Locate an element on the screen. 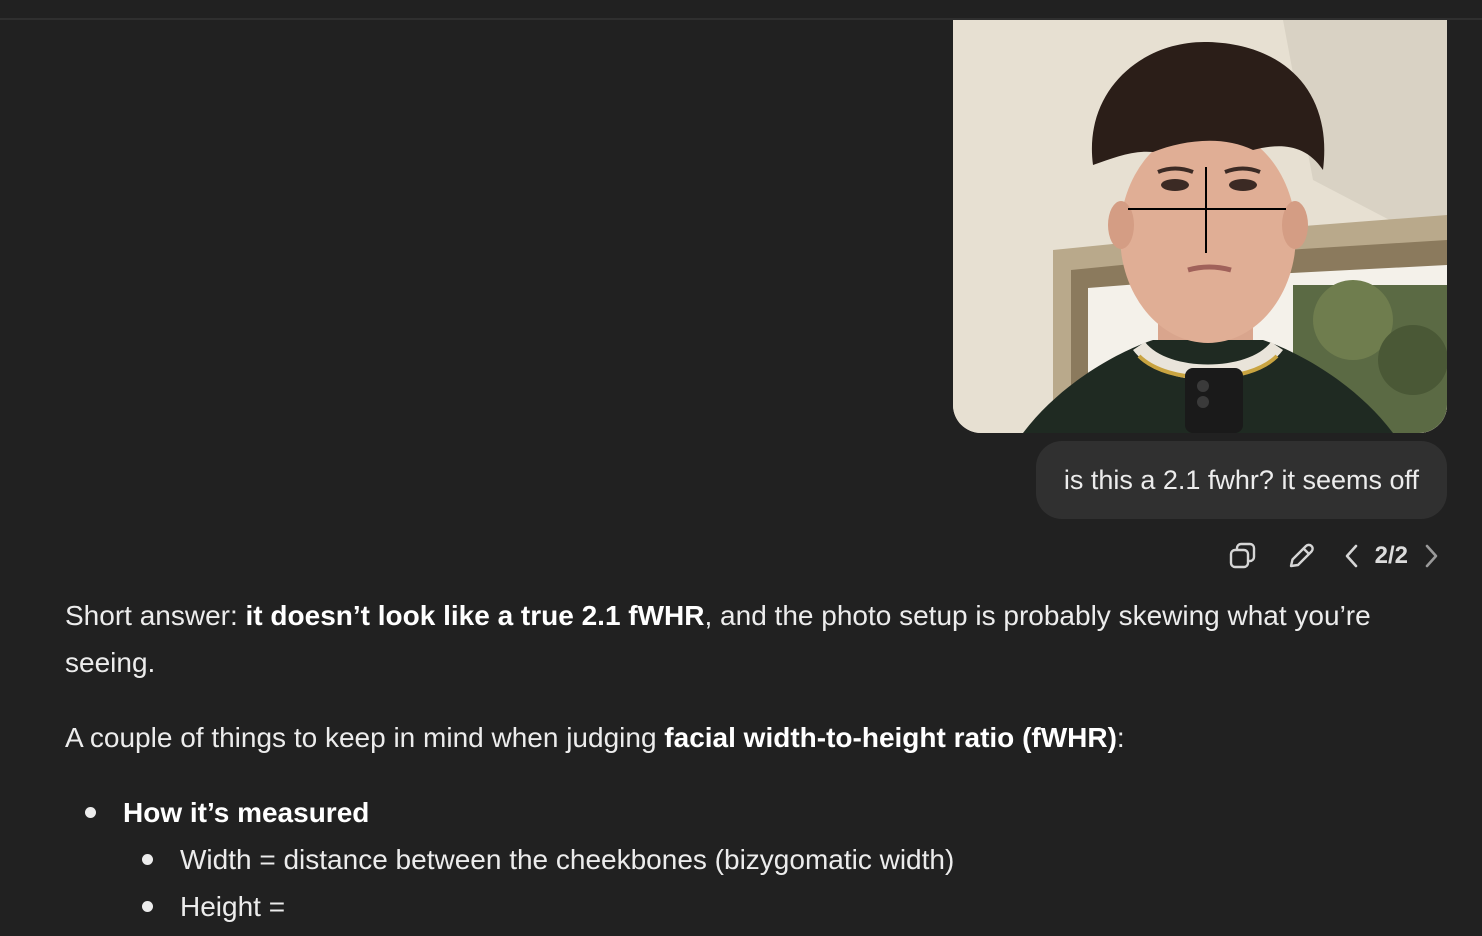 The image size is (1482, 936). response-pager: 2/2 is located at coordinates (1391, 556).